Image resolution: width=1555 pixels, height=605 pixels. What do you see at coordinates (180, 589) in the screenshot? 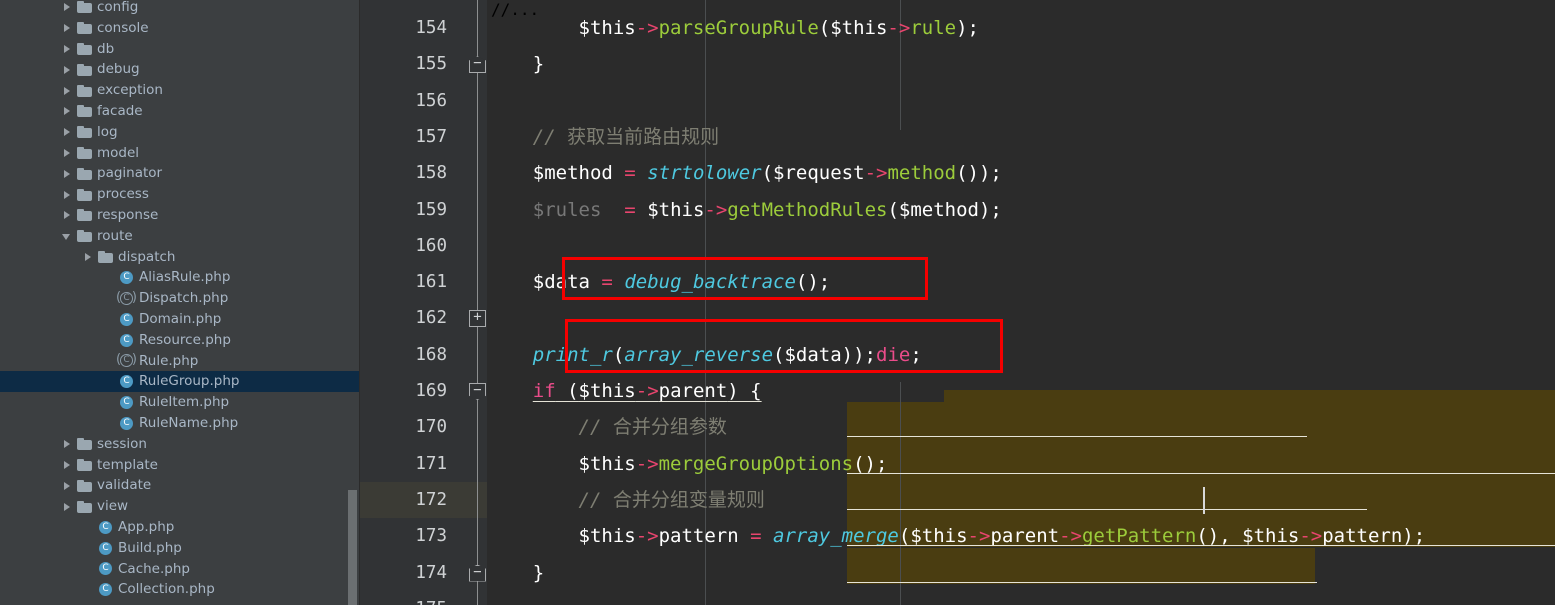
I see `tree-item-collection-php: C Collection.php` at bounding box center [180, 589].